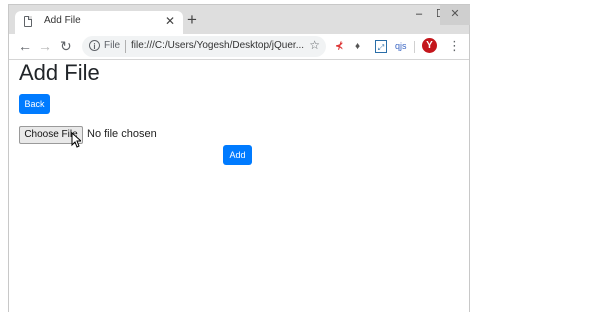 The height and width of the screenshot is (319, 600). Describe the element at coordinates (62, 20) in the screenshot. I see `tab-title: Add File` at that location.